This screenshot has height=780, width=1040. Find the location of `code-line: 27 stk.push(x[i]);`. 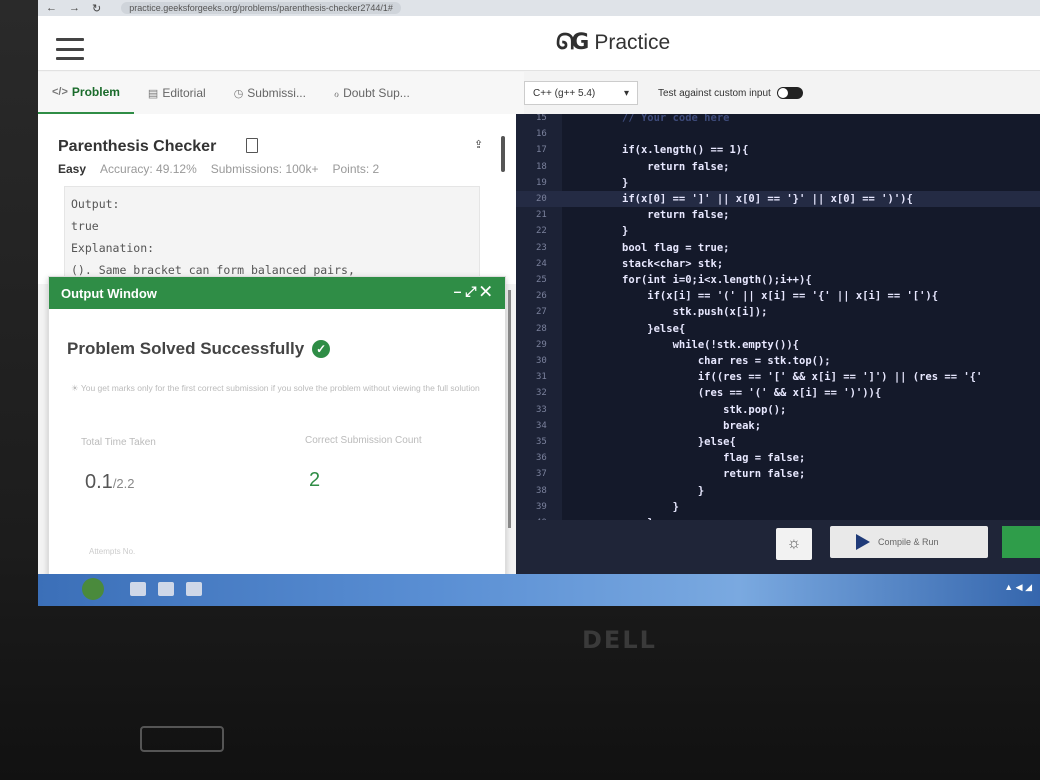

code-line: 27 stk.push(x[i]); is located at coordinates (778, 312).